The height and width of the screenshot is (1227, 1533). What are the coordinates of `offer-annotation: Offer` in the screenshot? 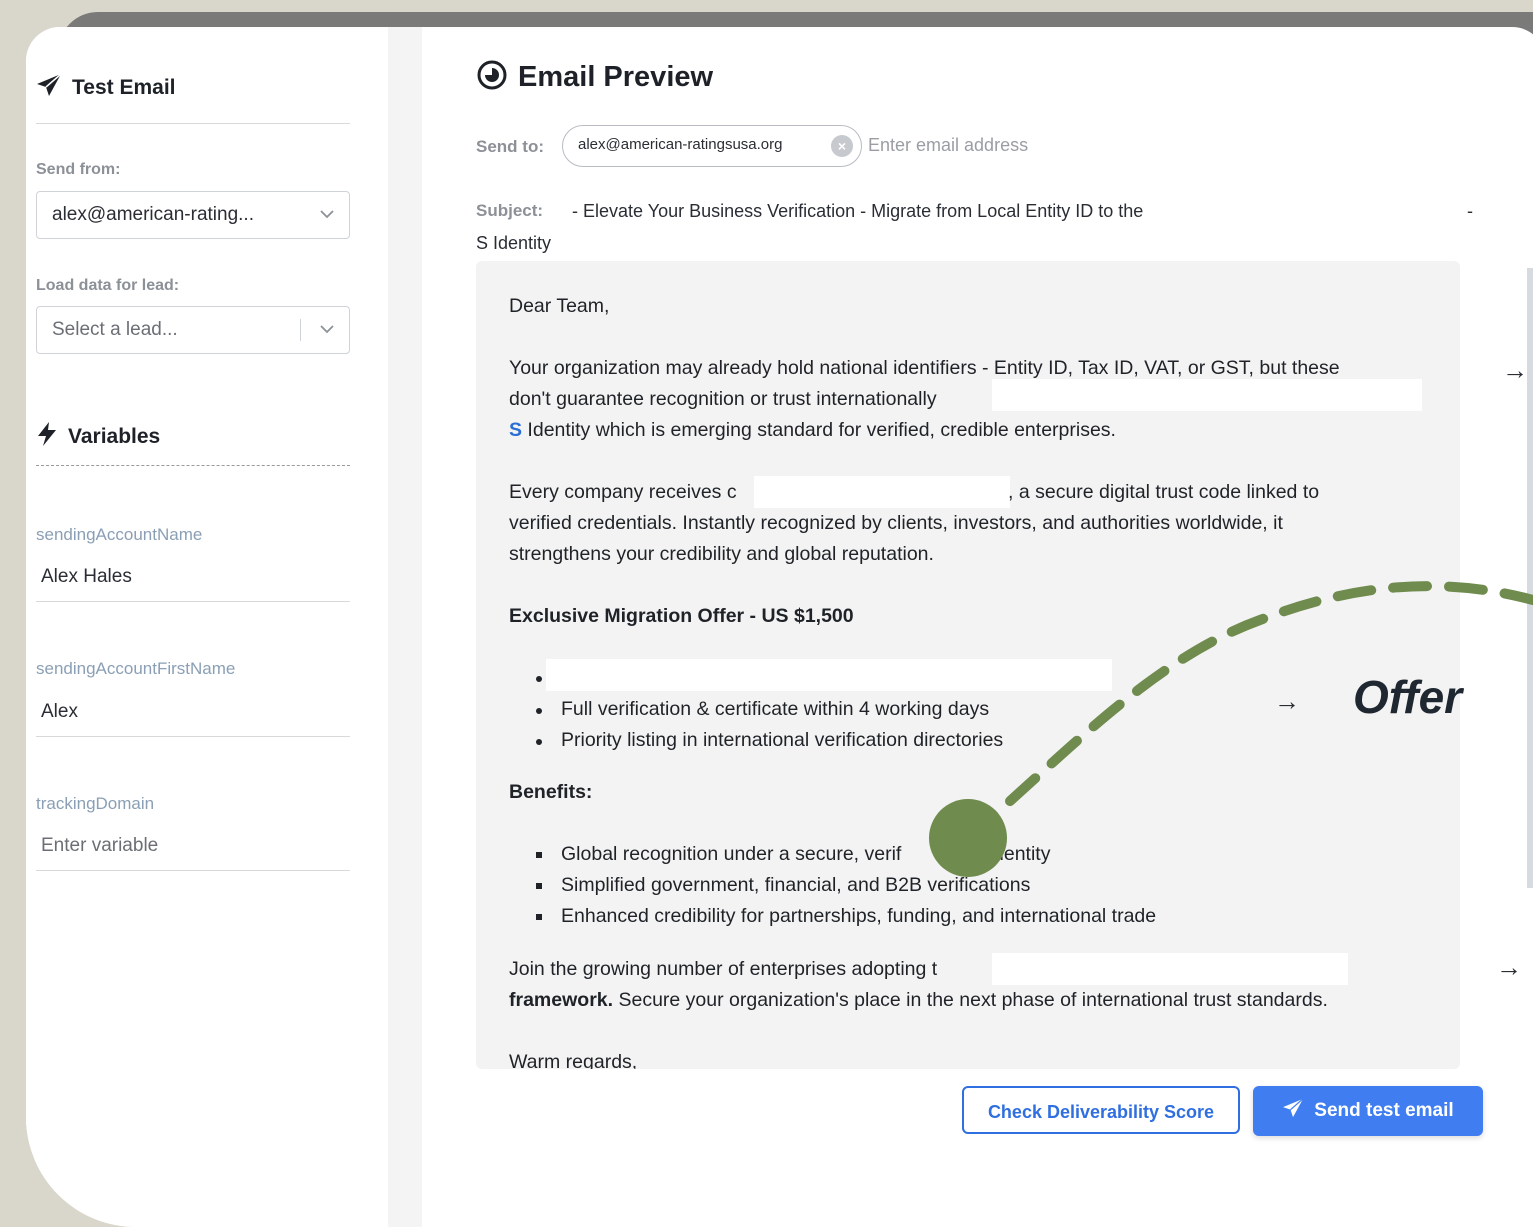 It's located at (1408, 697).